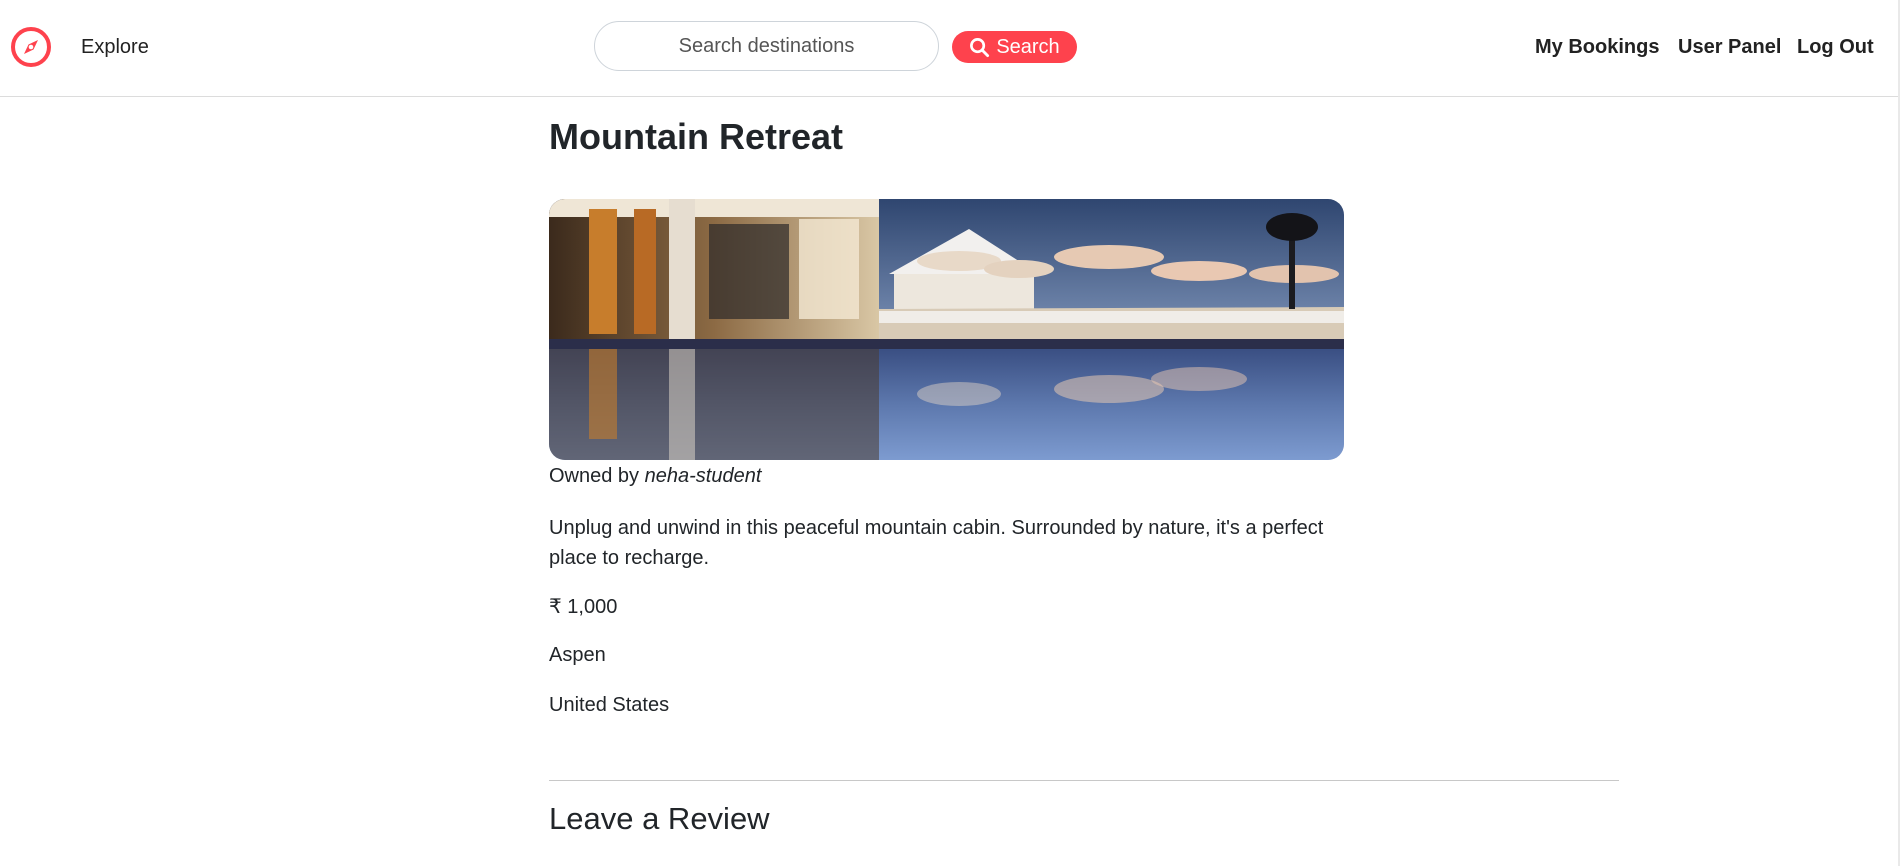 Image resolution: width=1900 pixels, height=866 pixels. I want to click on search-icon, so click(980, 47).